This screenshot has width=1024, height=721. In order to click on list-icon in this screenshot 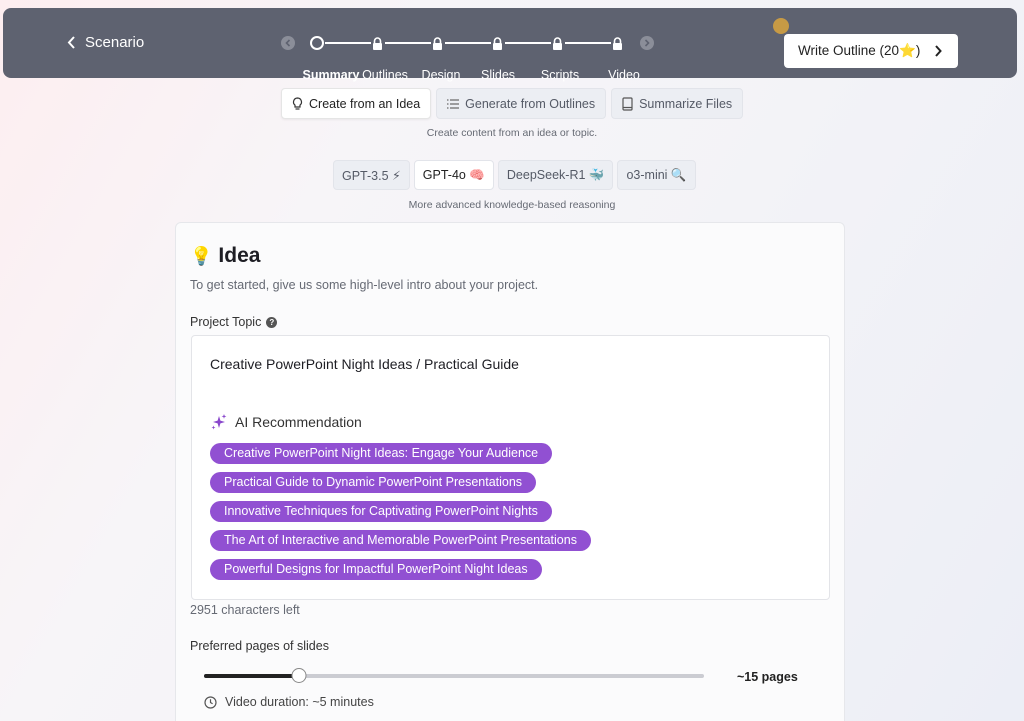, I will do `click(453, 103)`.